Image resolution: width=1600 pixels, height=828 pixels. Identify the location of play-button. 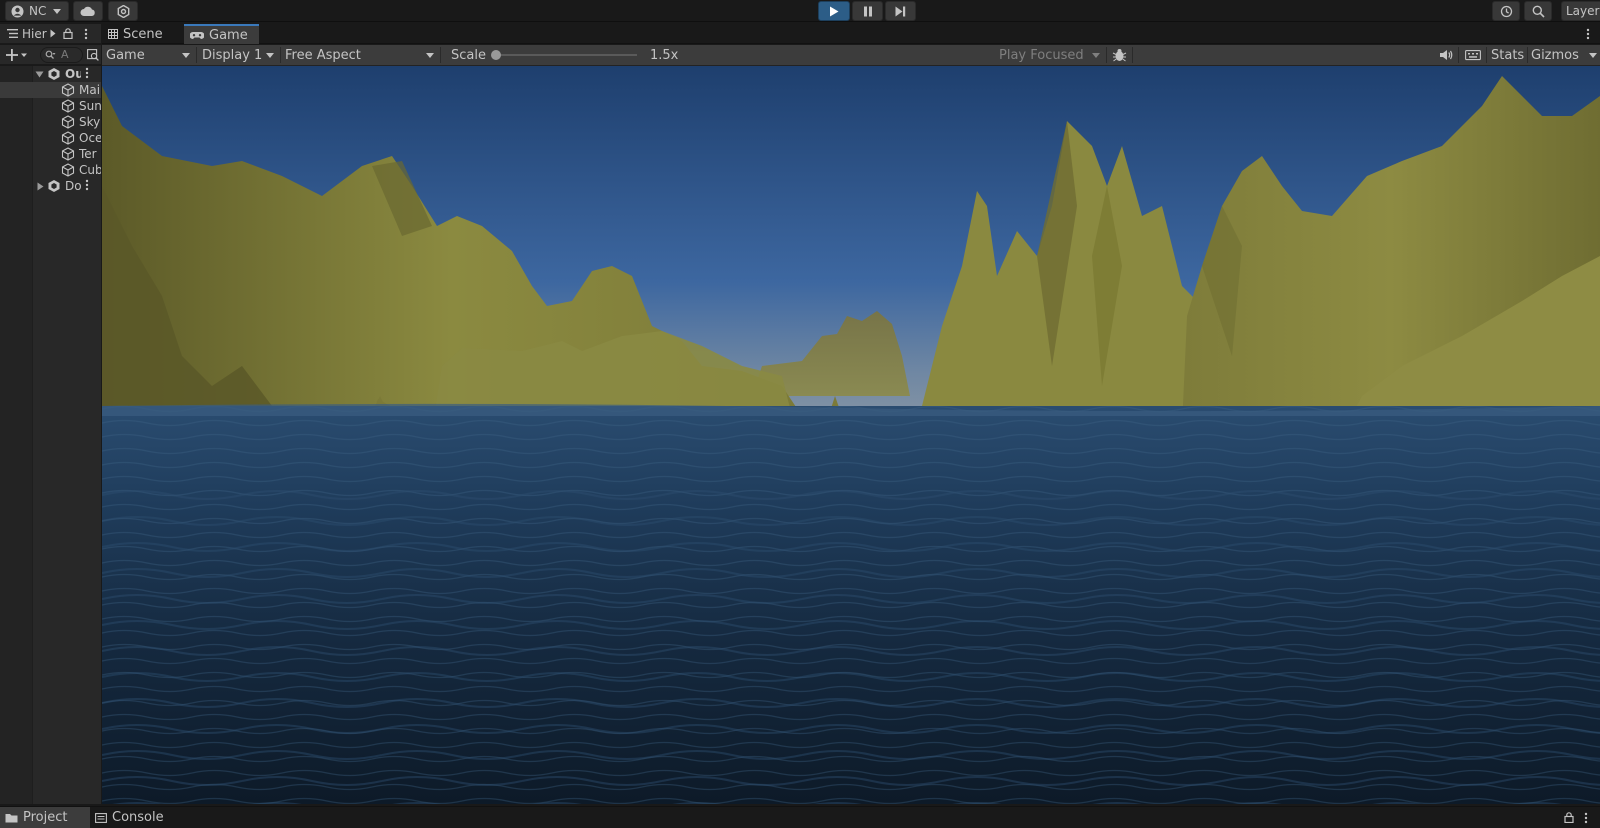
(834, 11).